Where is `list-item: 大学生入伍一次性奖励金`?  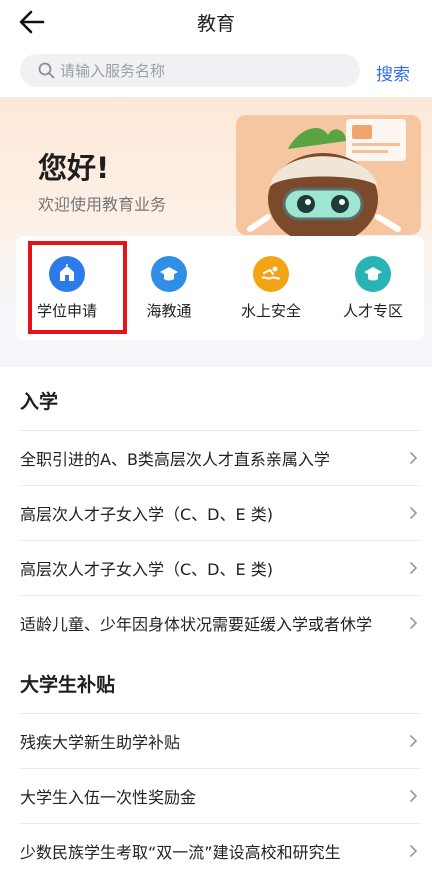 list-item: 大学生入伍一次性奖励金 is located at coordinates (220, 795).